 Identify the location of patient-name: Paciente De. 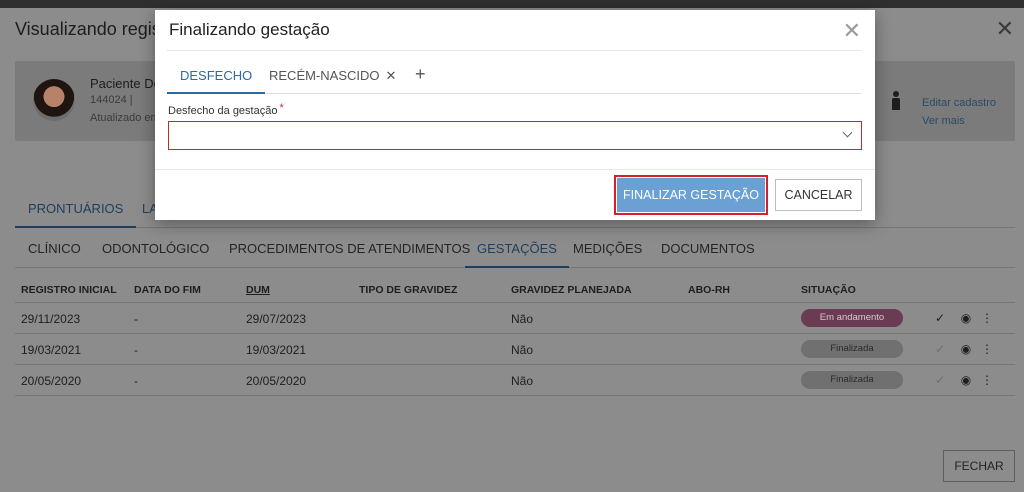
(125, 83).